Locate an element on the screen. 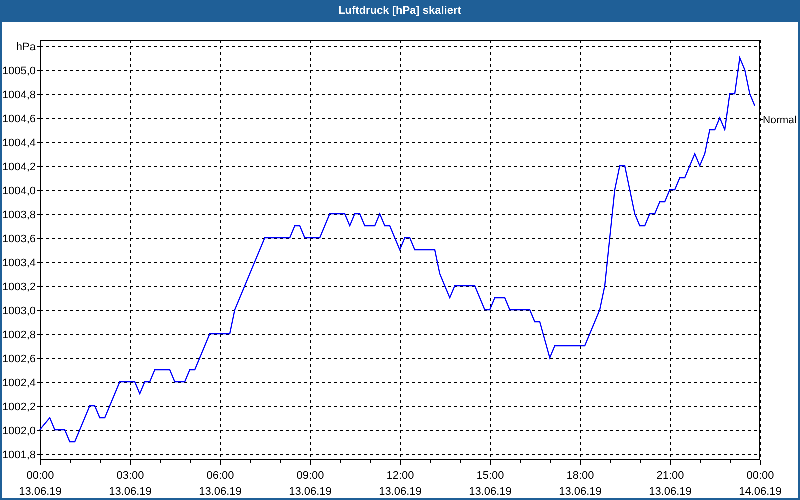  y-axis-label: 1004,2 is located at coordinates (19, 168).